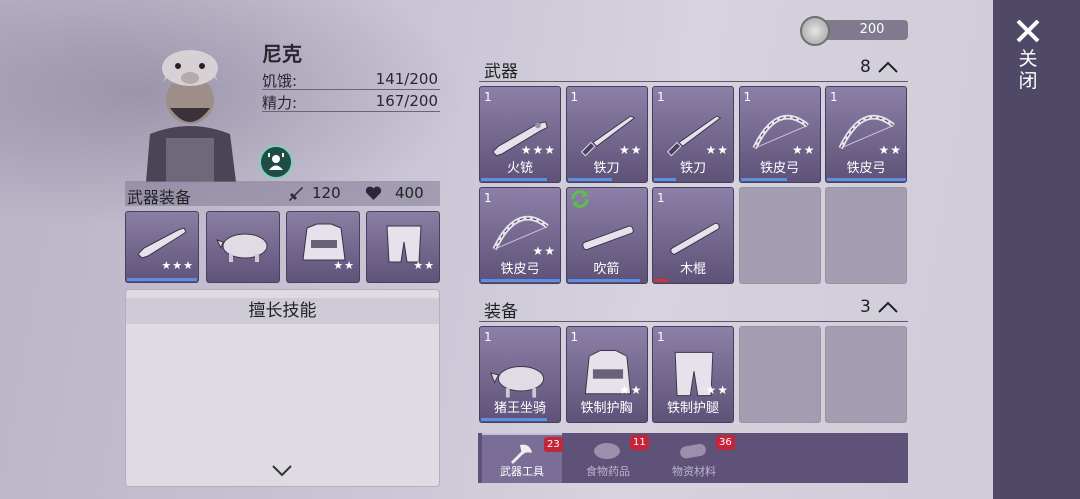 This screenshot has height=499, width=1080. I want to click on tab-label: 物资材料, so click(694, 471).